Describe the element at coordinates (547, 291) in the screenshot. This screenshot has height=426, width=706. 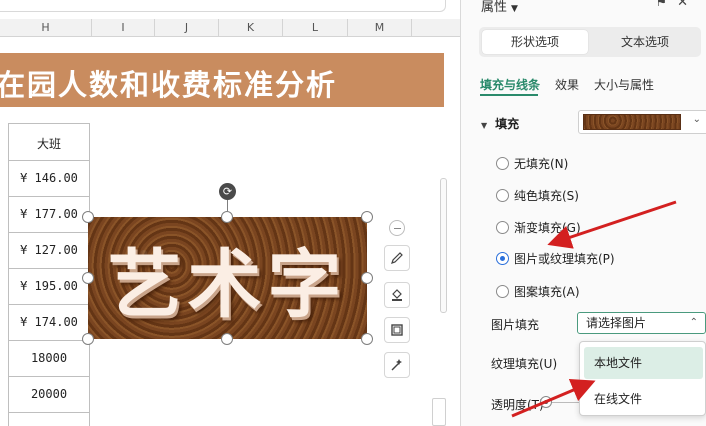
I see `radio-label: 图案填充(A)` at that location.